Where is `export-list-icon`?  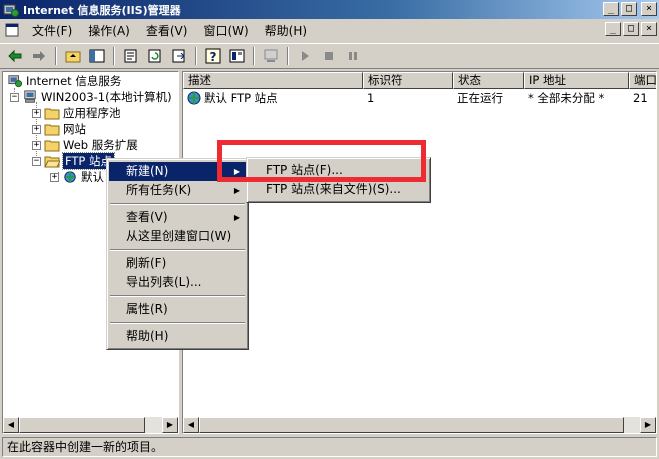 export-list-icon is located at coordinates (179, 56).